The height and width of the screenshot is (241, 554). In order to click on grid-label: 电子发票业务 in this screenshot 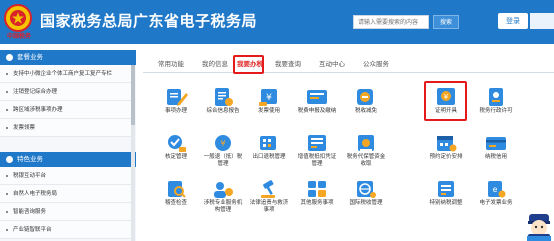, I will do `click(496, 203)`.